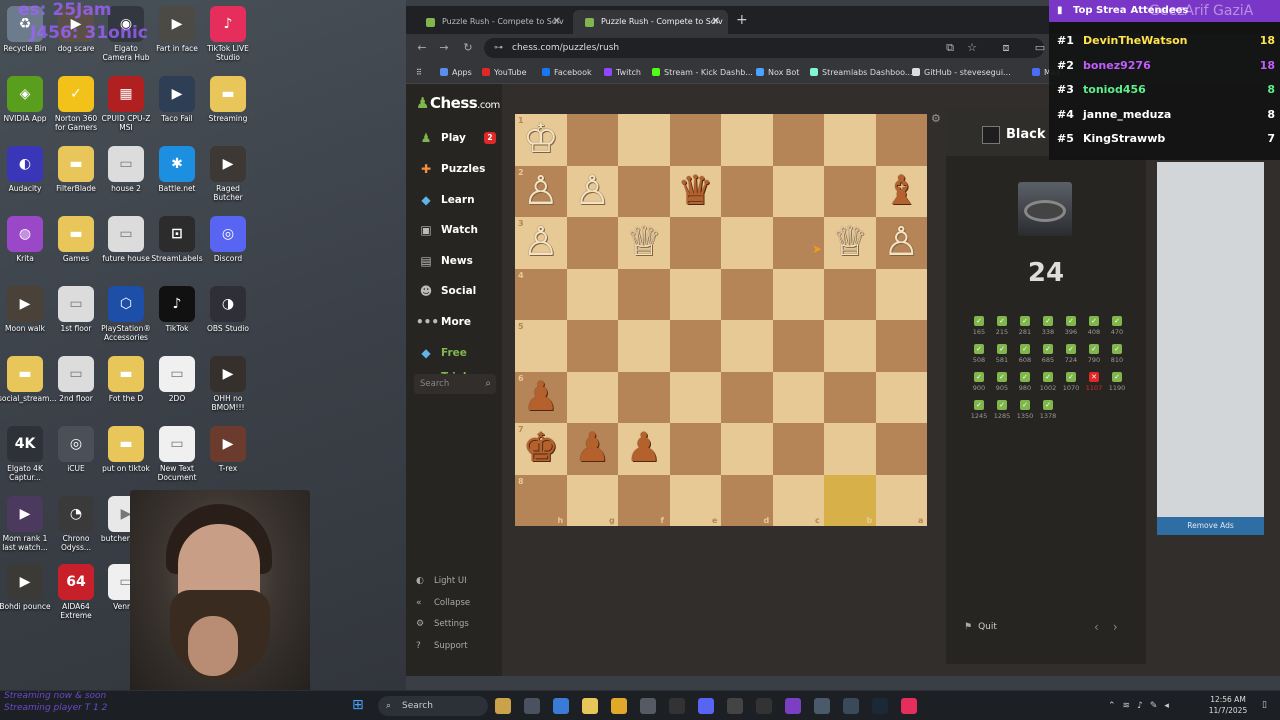  Describe the element at coordinates (541, 449) in the screenshot. I see `chess-piece: ♚` at that location.